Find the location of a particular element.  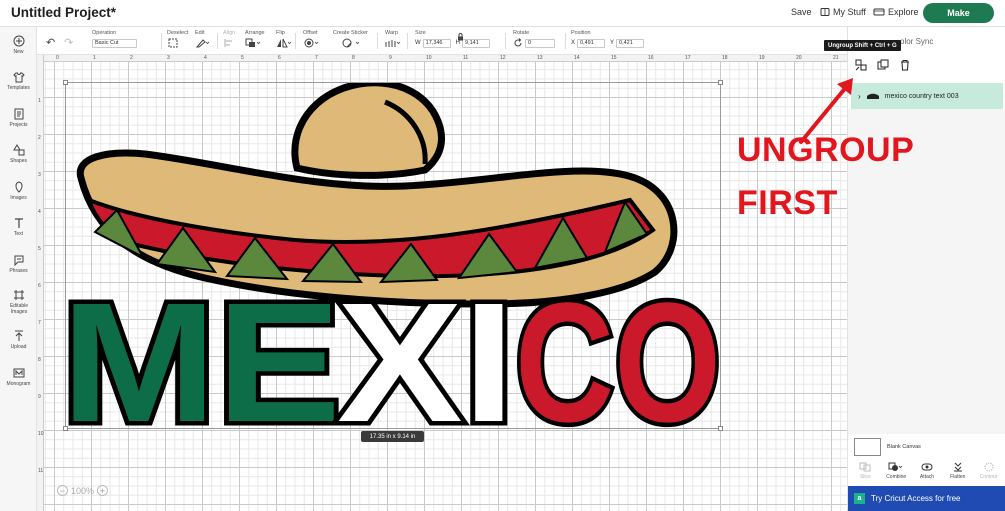

project-title: Untitled Project* is located at coordinates (63, 12).